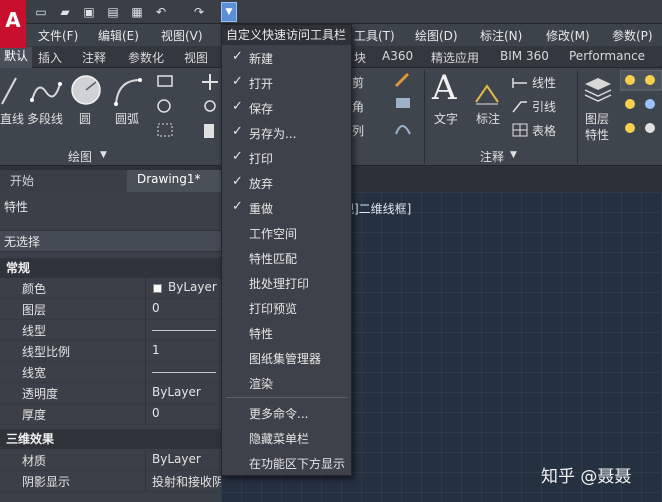 The image size is (662, 502). What do you see at coordinates (110, 372) in the screenshot?
I see `prop-row-lineweight: 线宽` at bounding box center [110, 372].